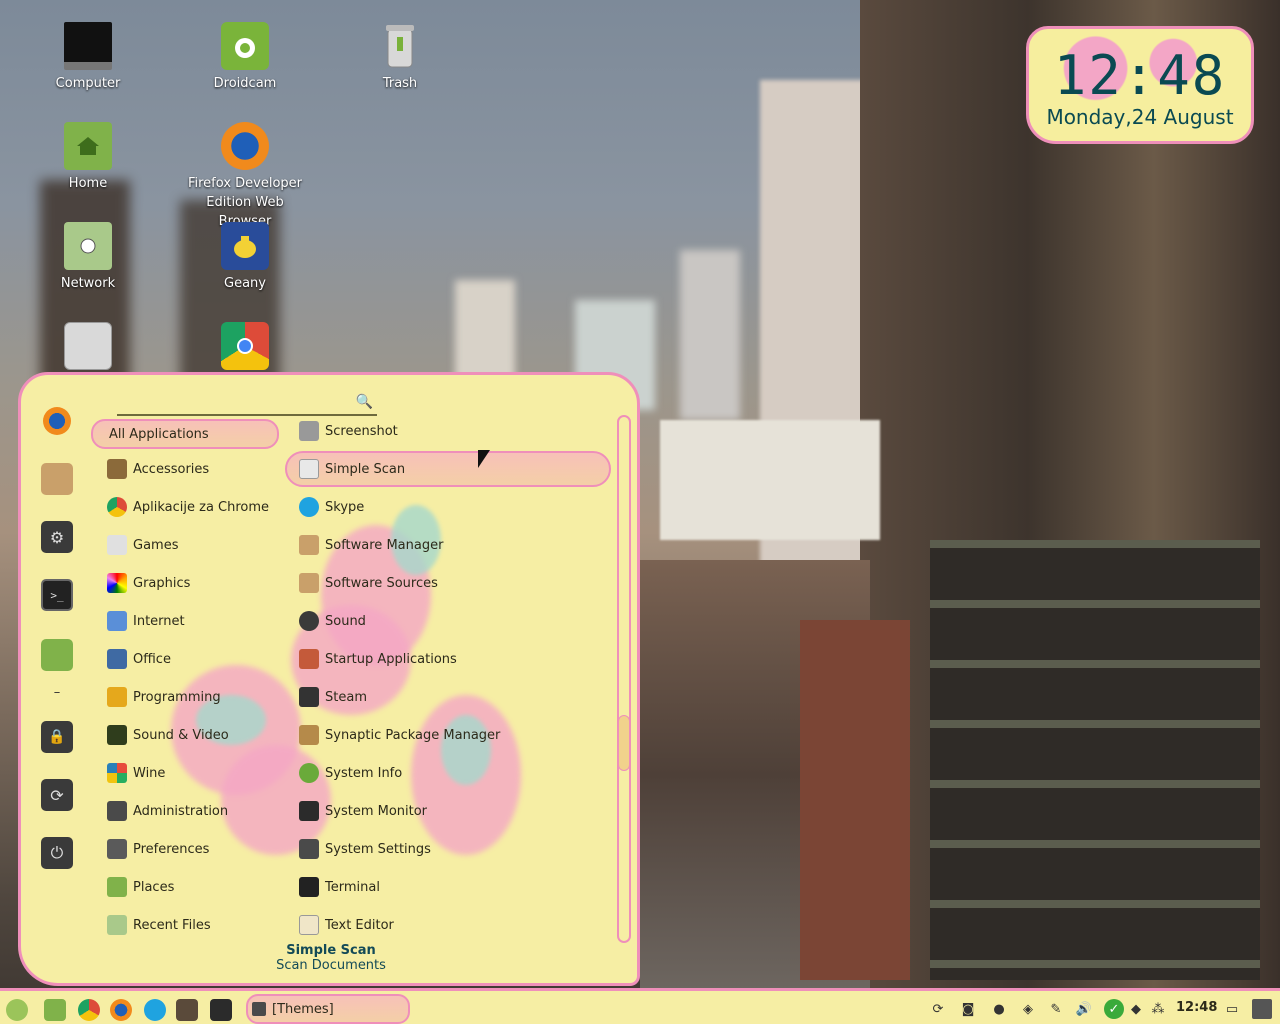 The height and width of the screenshot is (1024, 1280). What do you see at coordinates (309, 621) in the screenshot?
I see `speaker-icon` at bounding box center [309, 621].